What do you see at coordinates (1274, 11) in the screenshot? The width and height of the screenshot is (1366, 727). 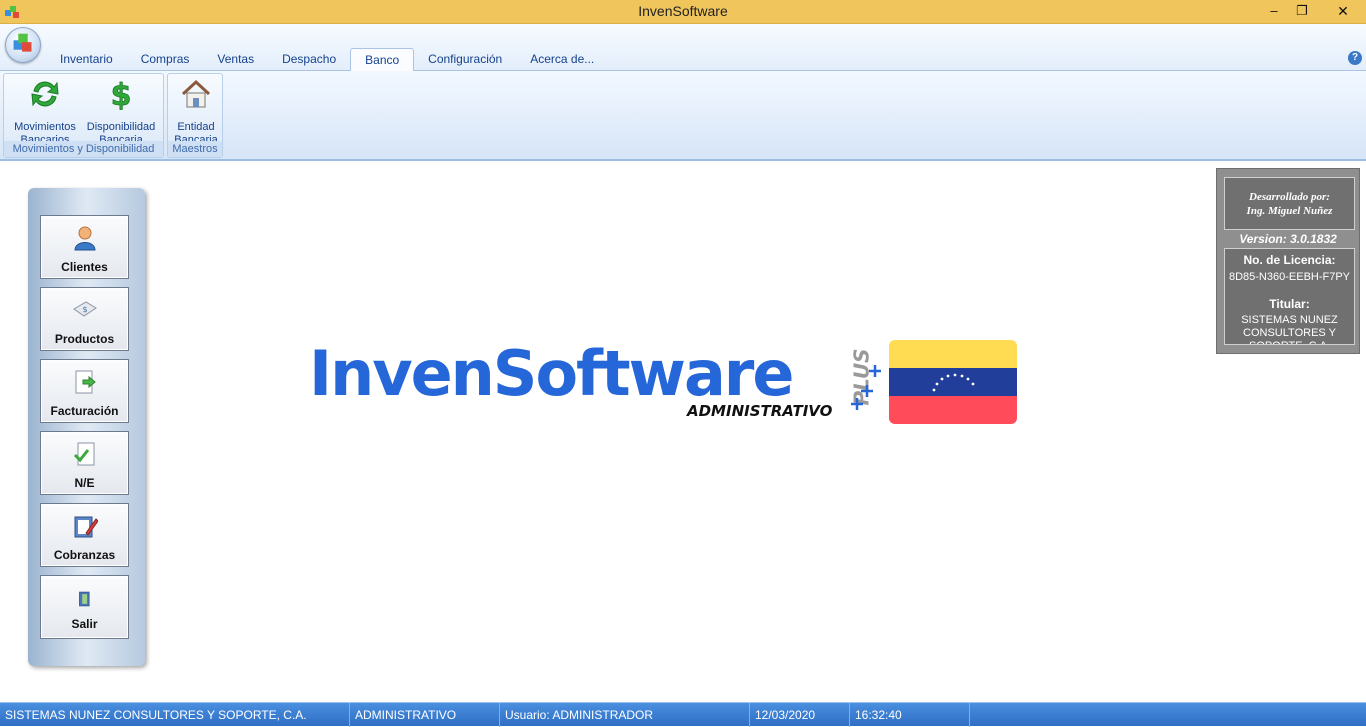 I see `minimize-button: –` at bounding box center [1274, 11].